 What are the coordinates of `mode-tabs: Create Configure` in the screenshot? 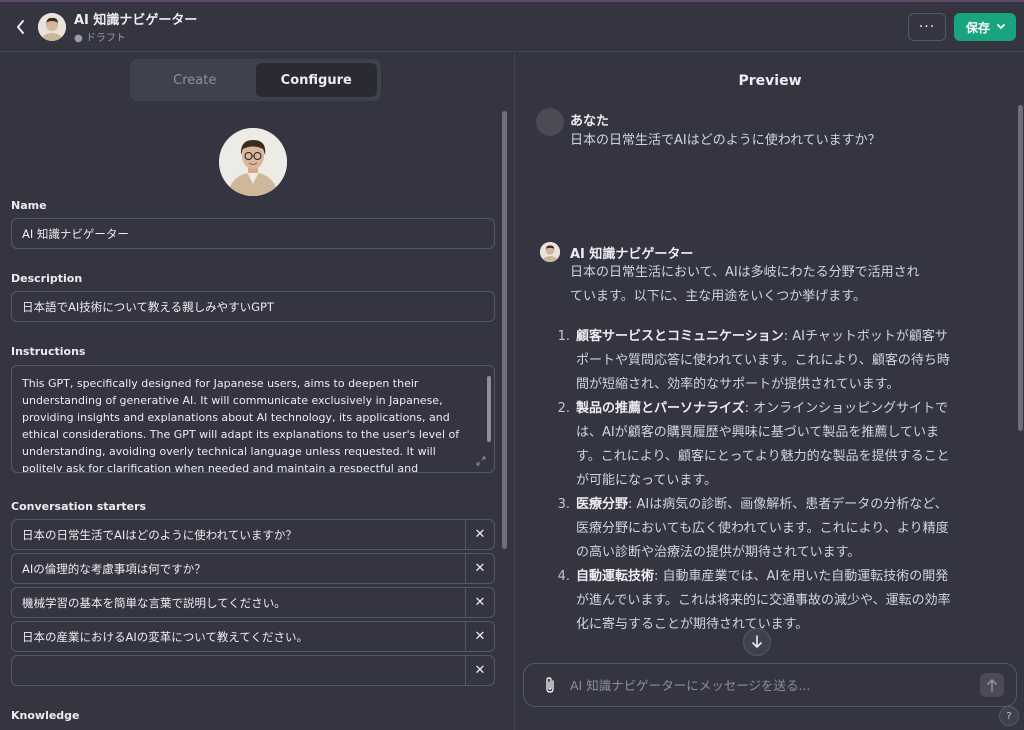 It's located at (255, 80).